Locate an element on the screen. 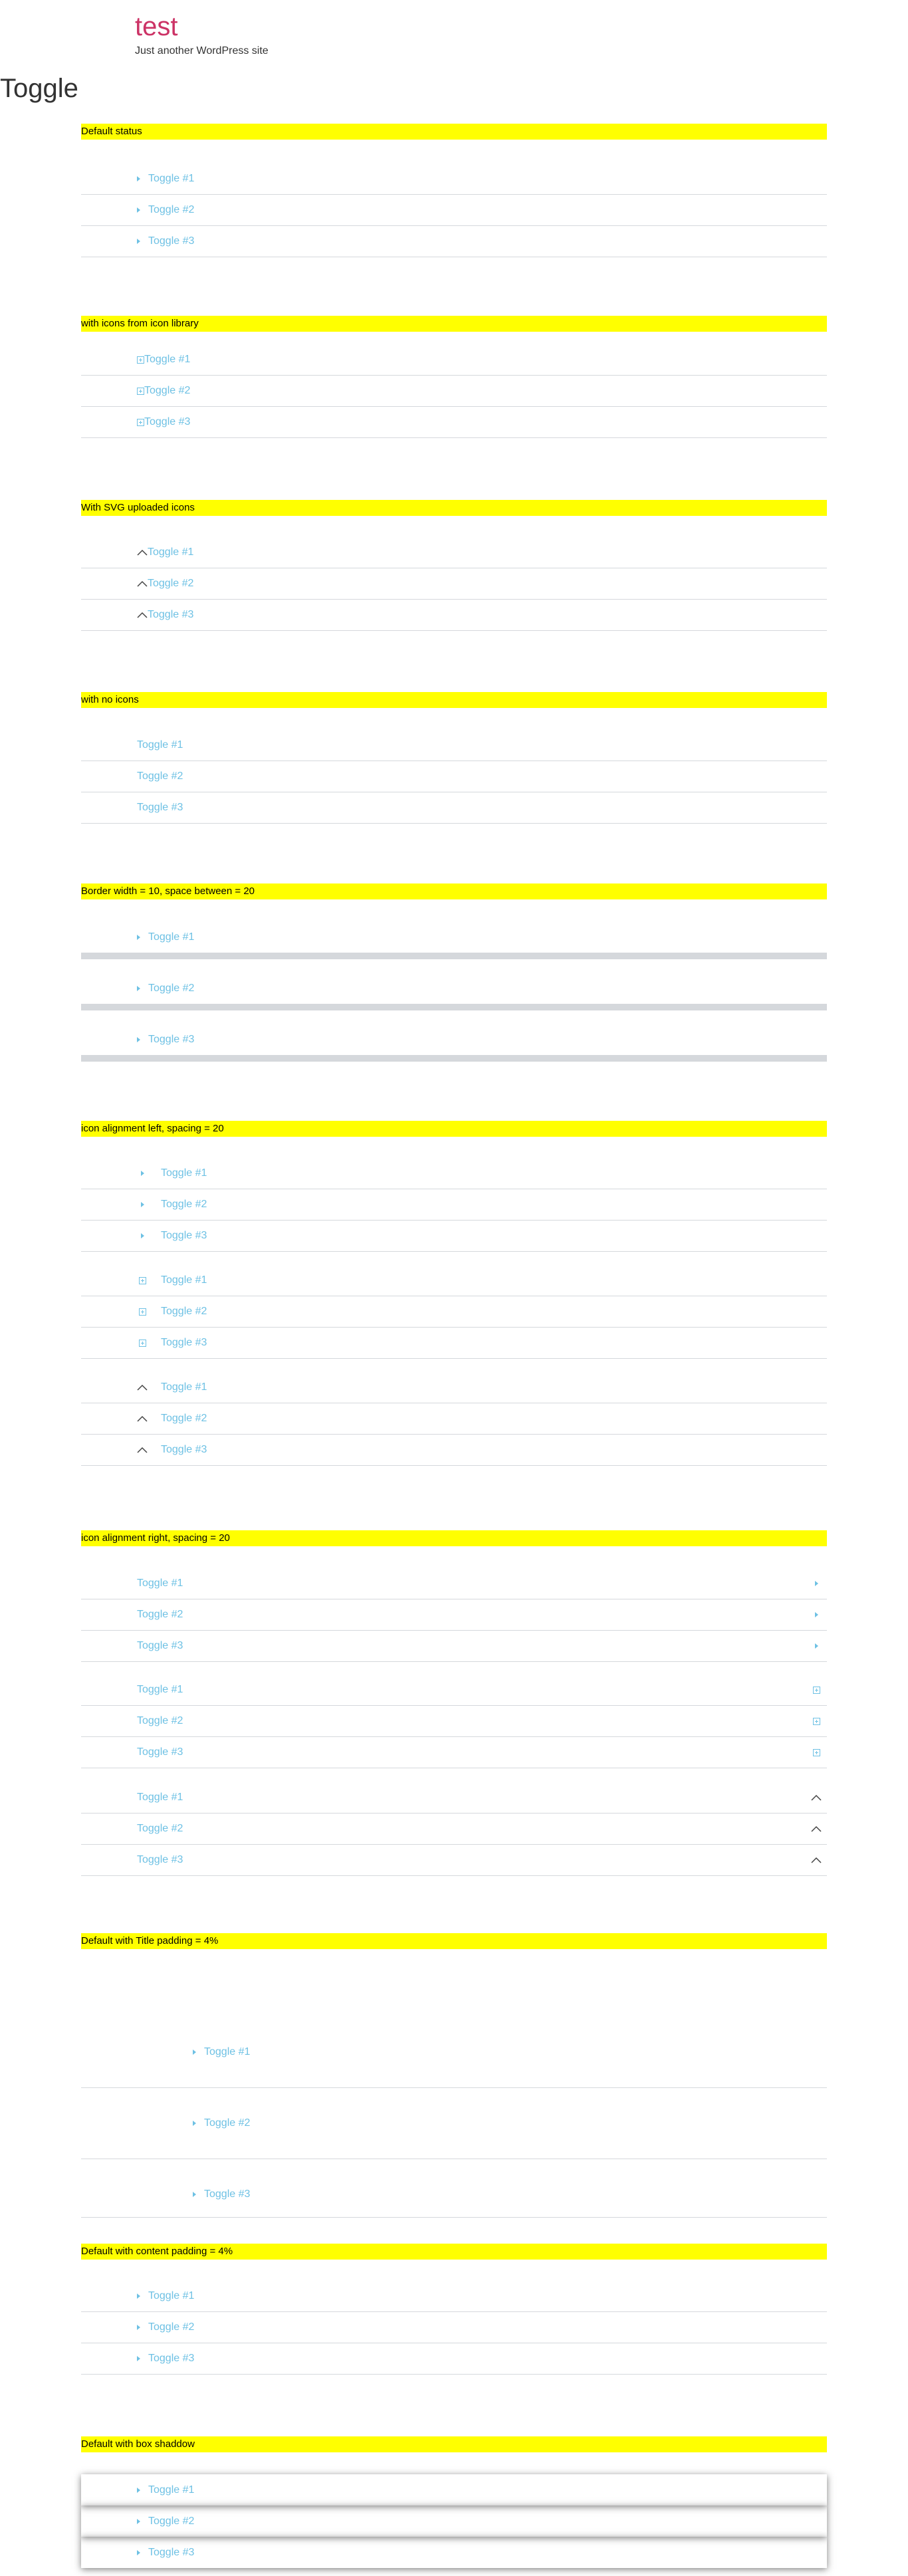  section-heading-box-shadow: Default with box shaddow is located at coordinates (454, 2444).